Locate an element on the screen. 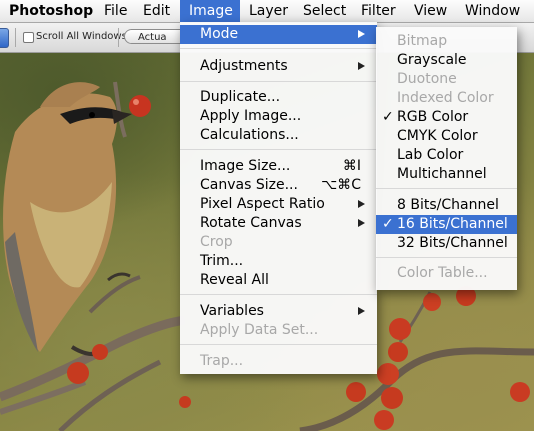 The width and height of the screenshot is (534, 431). mode-item-32-bits: 32 Bits/Channel is located at coordinates (446, 243).